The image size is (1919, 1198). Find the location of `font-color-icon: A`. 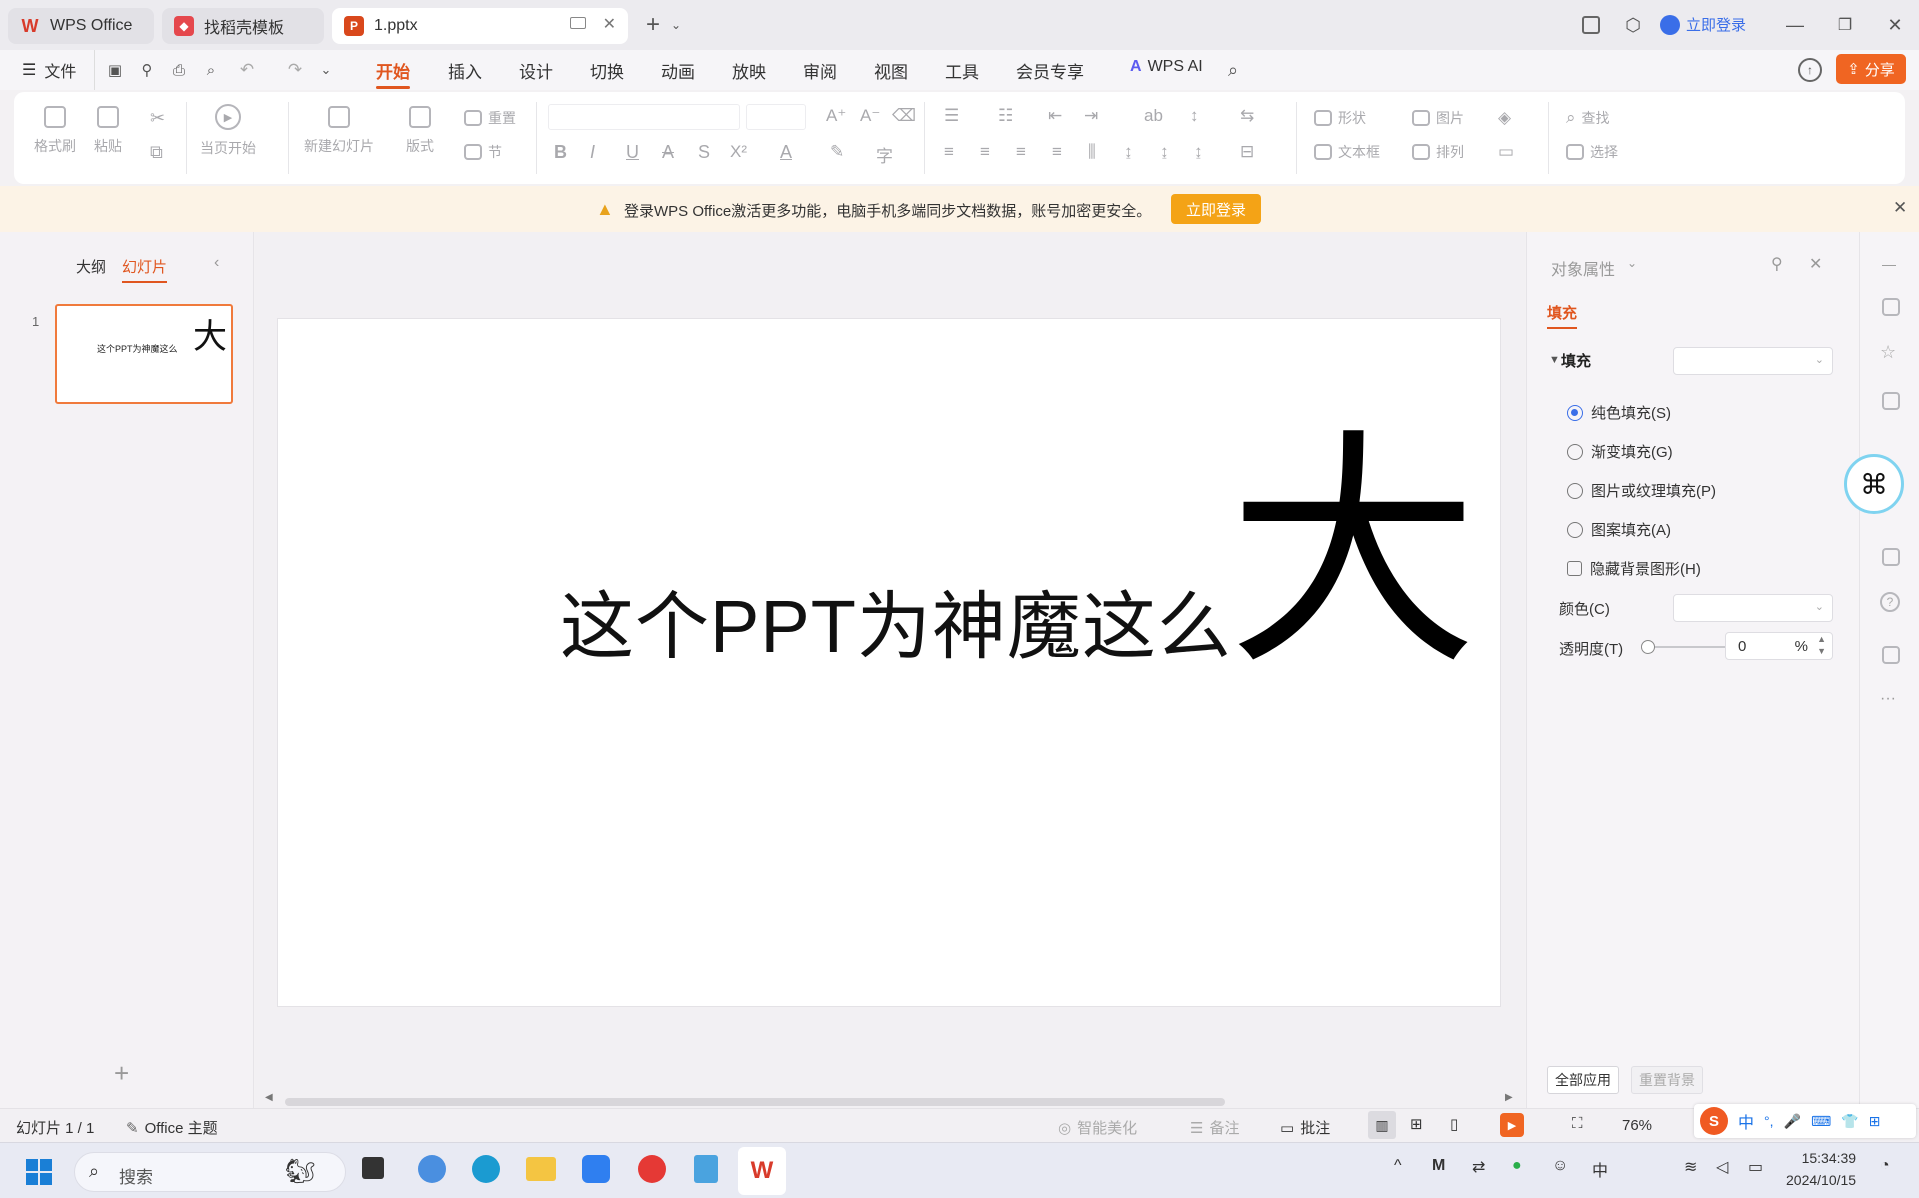

font-color-icon: A is located at coordinates (786, 152).